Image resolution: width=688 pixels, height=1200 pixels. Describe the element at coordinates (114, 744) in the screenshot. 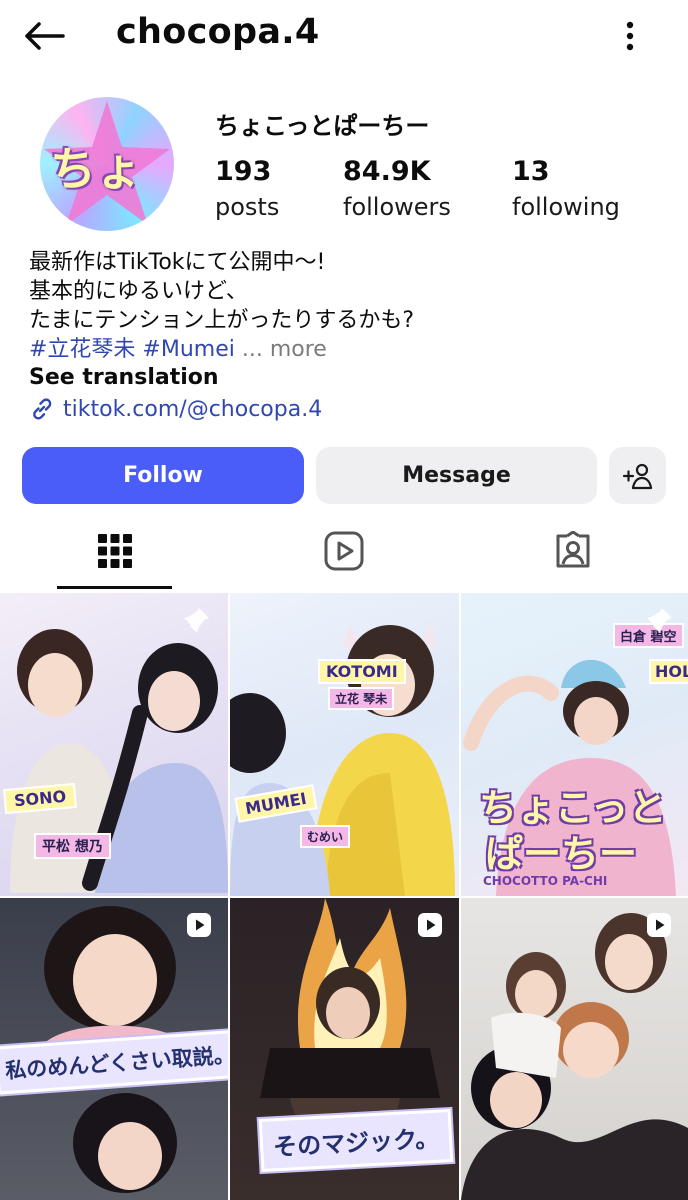

I see `post-tile: SONO 平松 想乃` at that location.